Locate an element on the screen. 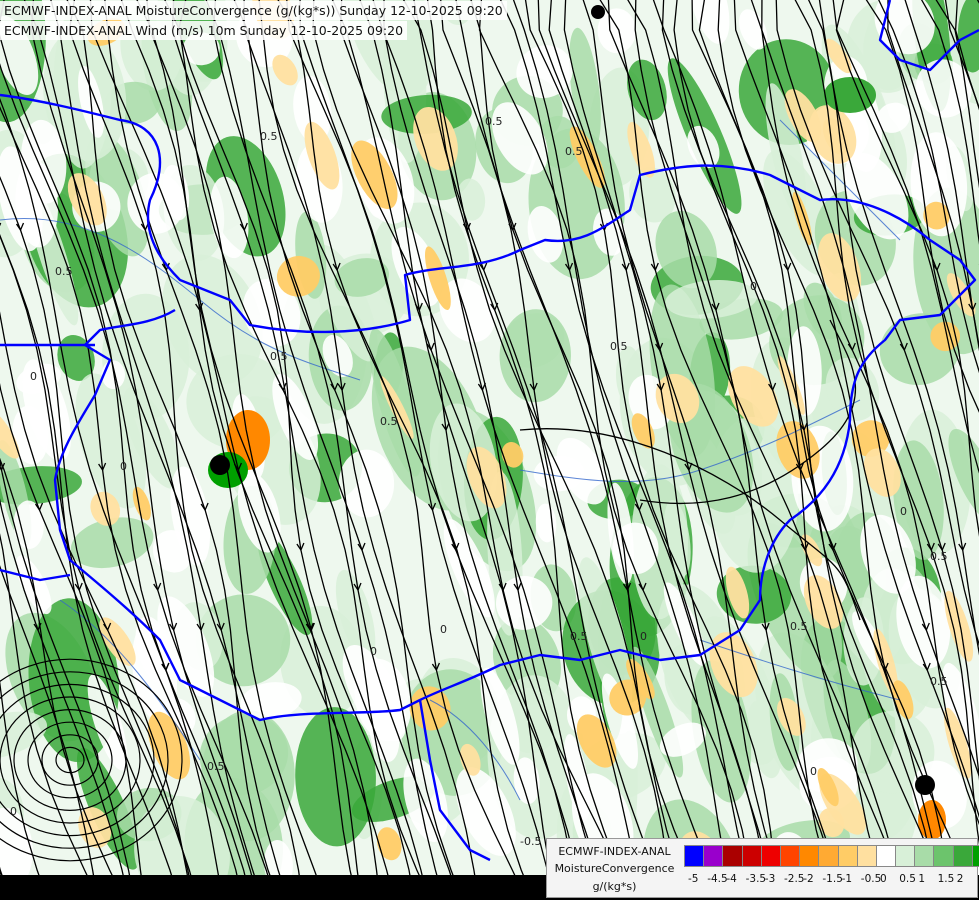 This screenshot has width=979, height=900. legend-tick: 1 is located at coordinates (922, 879).